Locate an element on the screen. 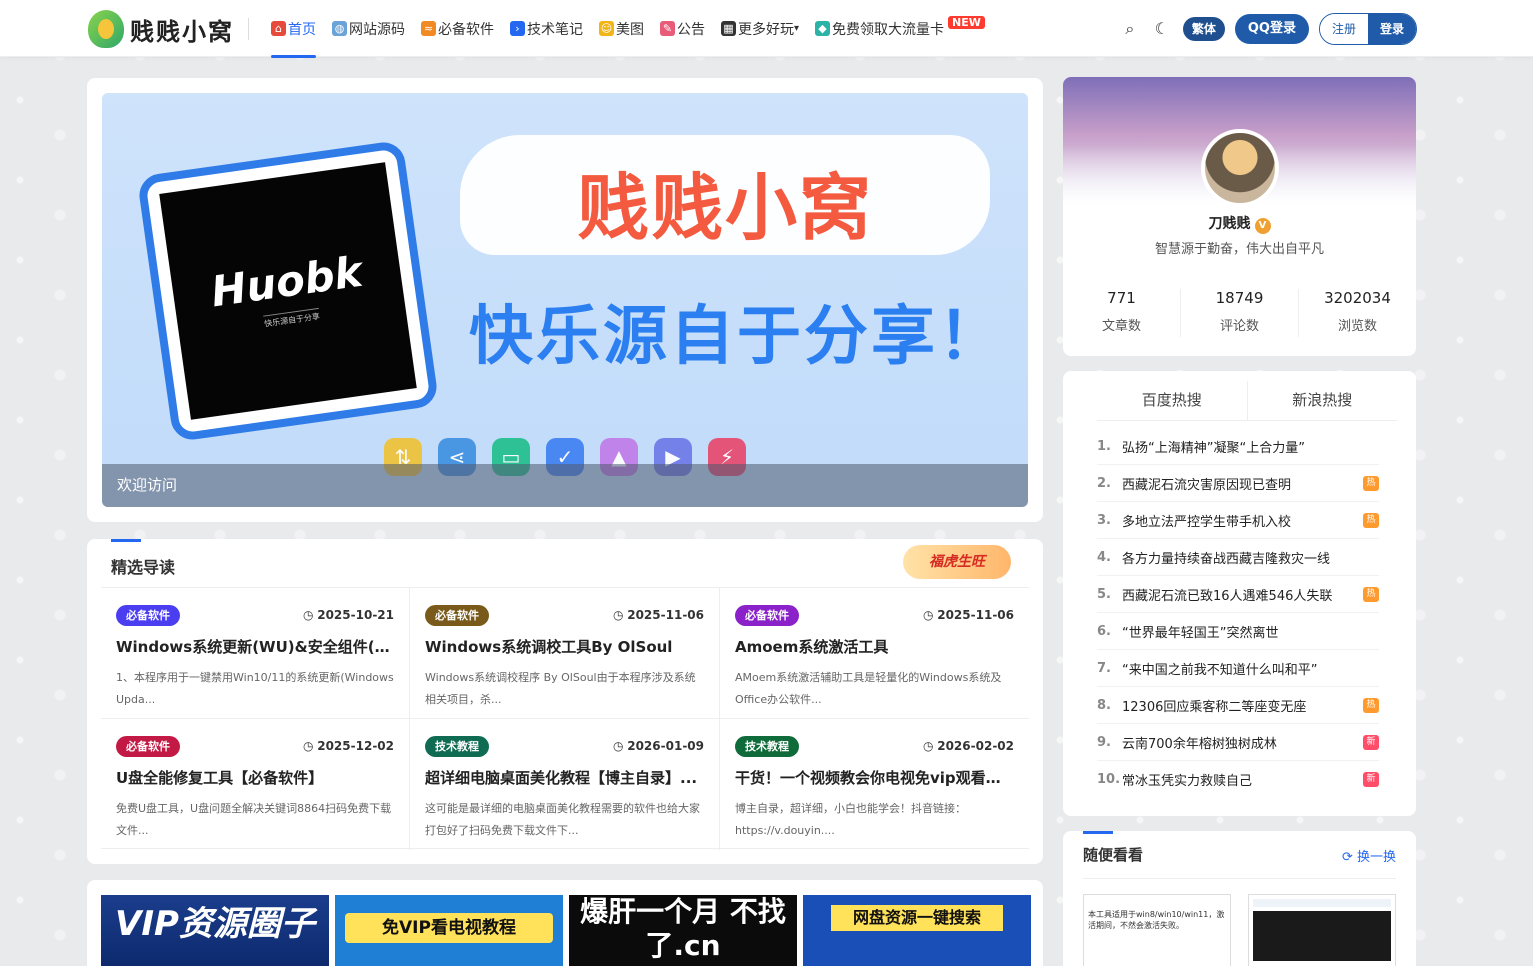 This screenshot has width=1533, height=966. profile-name-text: 刀贱贱 is located at coordinates (1229, 224).